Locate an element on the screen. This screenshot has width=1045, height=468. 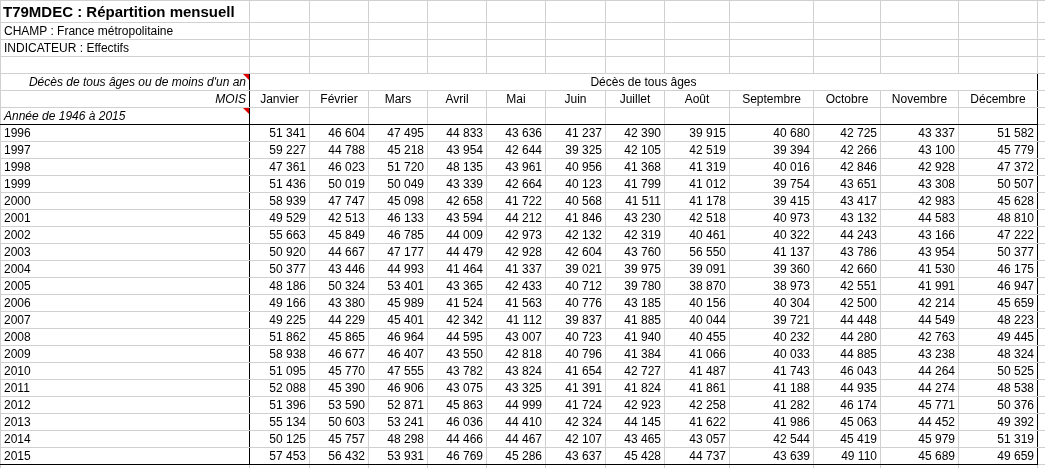
table-cell: 39 091 is located at coordinates (697, 269).